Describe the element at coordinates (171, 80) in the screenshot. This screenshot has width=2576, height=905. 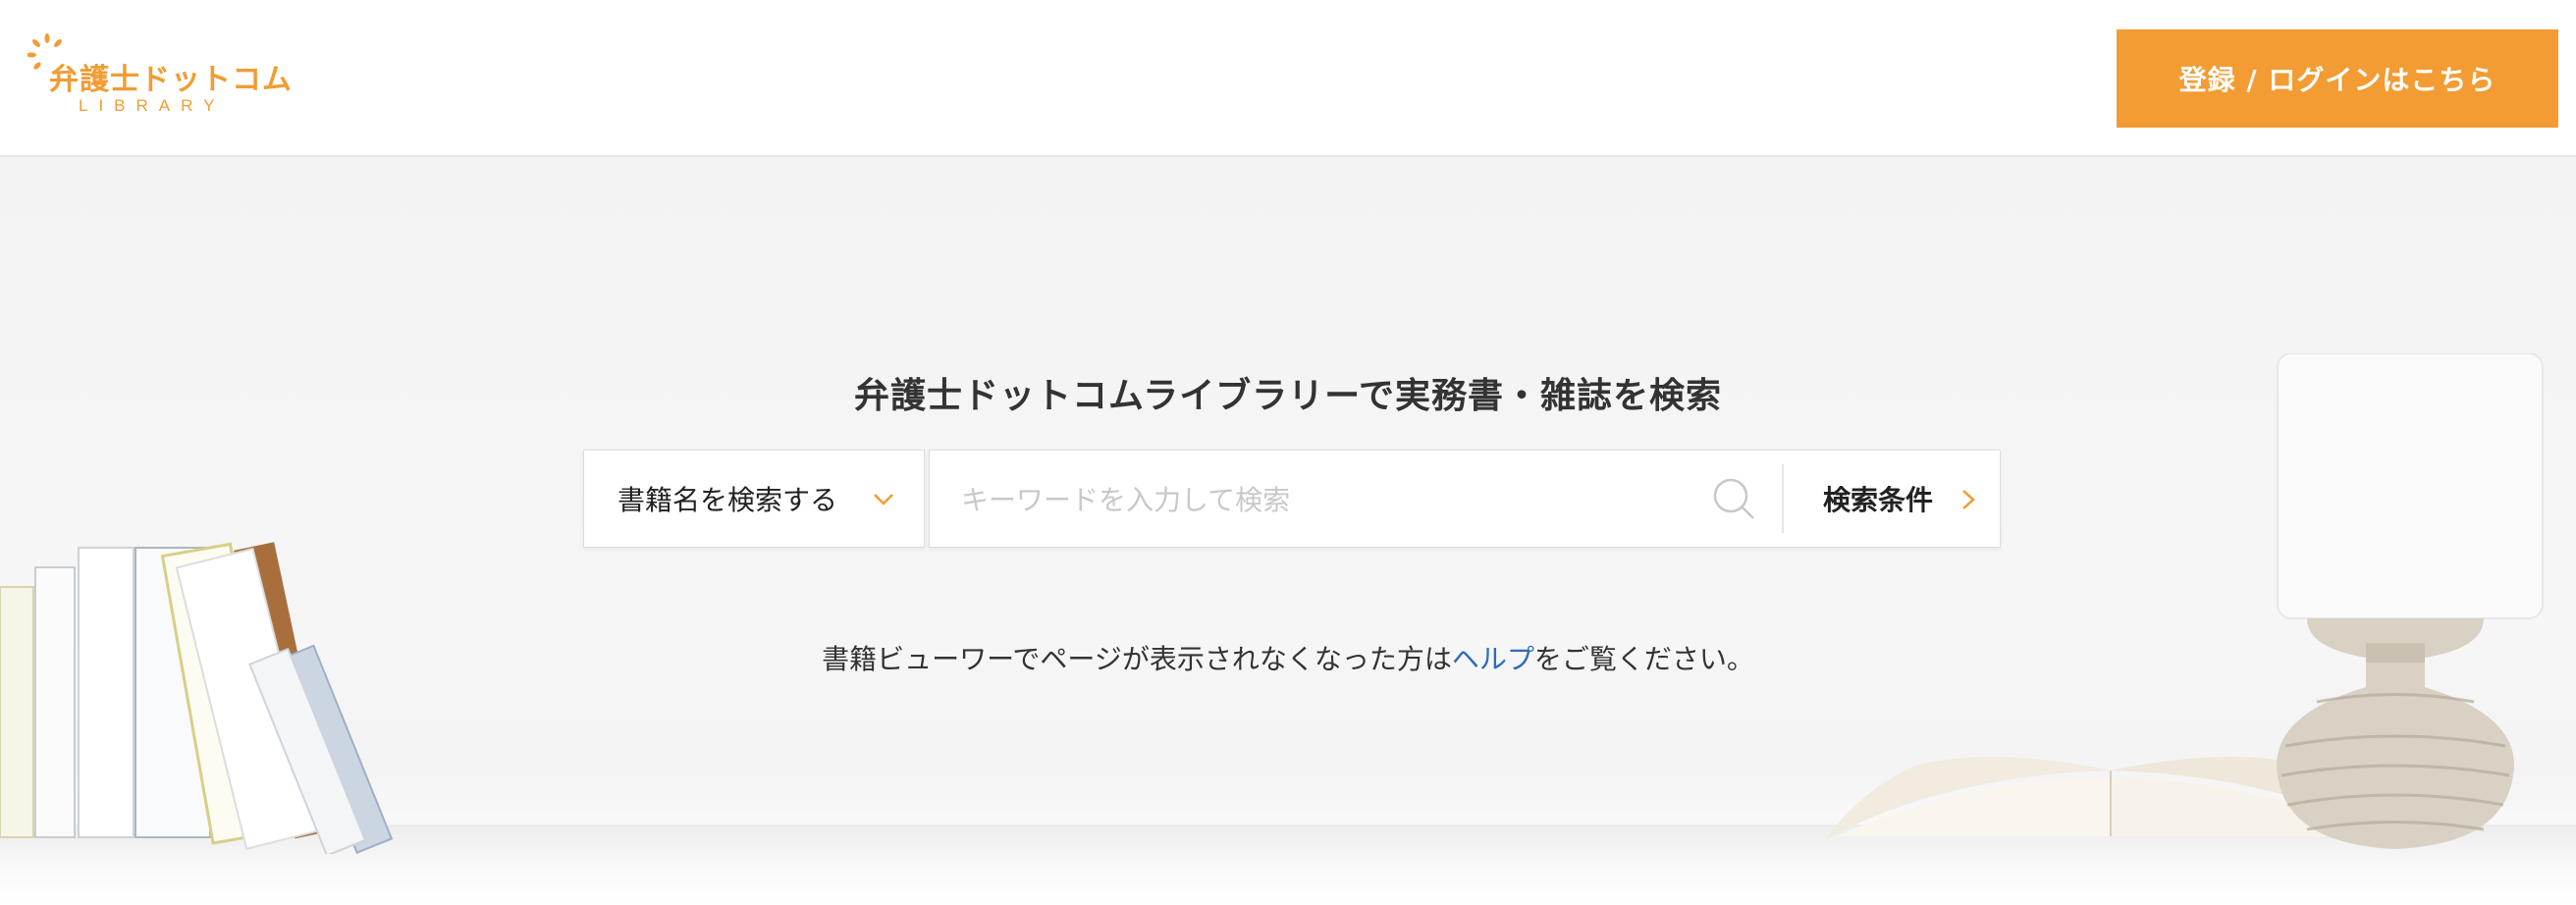
I see `logo-title: 弁護士ドットコム` at that location.